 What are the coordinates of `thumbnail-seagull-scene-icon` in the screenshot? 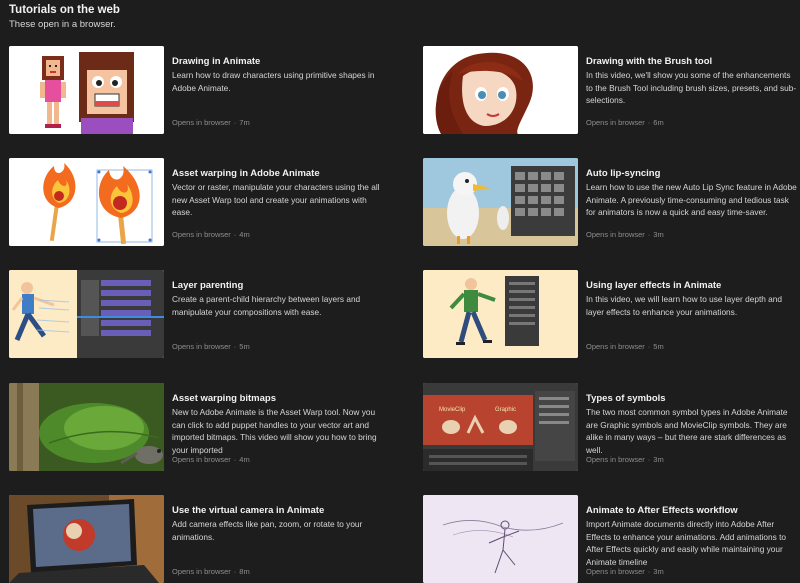 It's located at (500, 202).